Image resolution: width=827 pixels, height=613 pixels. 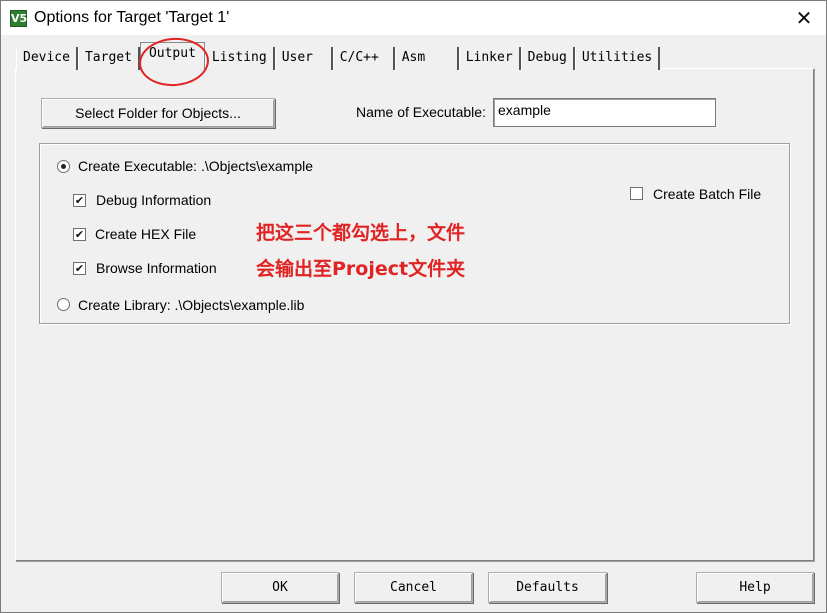 I want to click on tab-cpp: C/C++, so click(x=363, y=58).